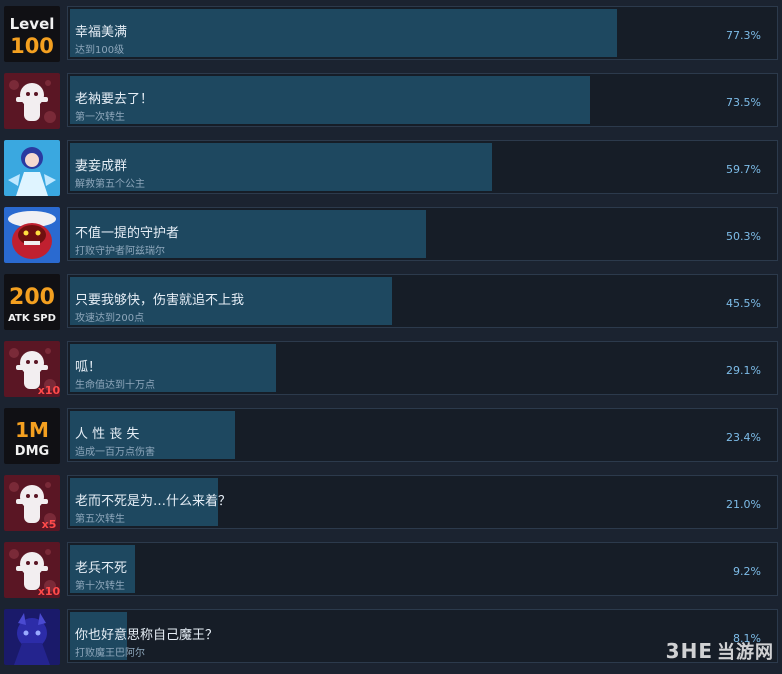  I want to click on unlock-percentage: 29.1%, so click(743, 370).